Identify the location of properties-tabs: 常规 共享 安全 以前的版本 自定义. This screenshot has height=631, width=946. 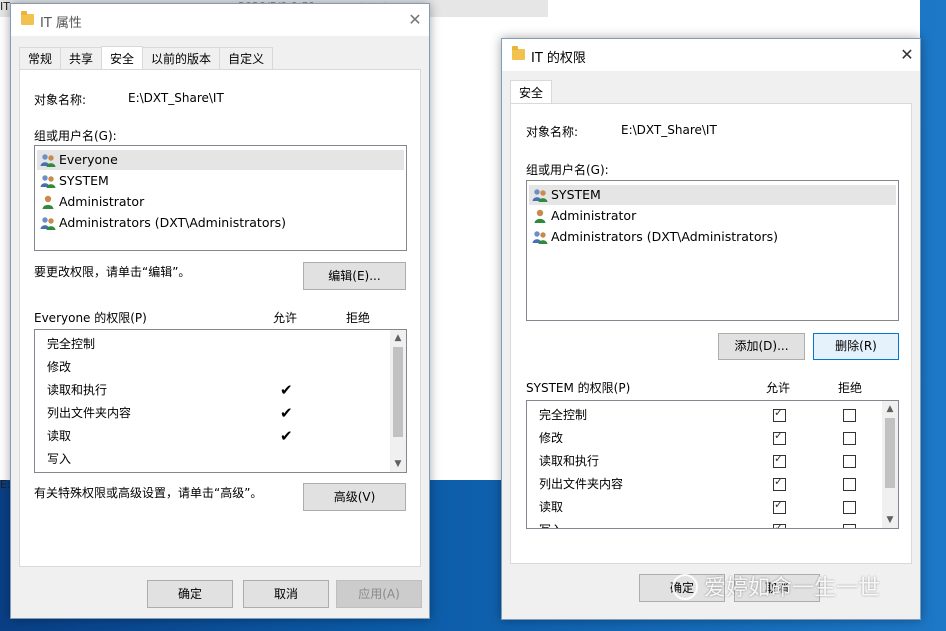
(146, 58).